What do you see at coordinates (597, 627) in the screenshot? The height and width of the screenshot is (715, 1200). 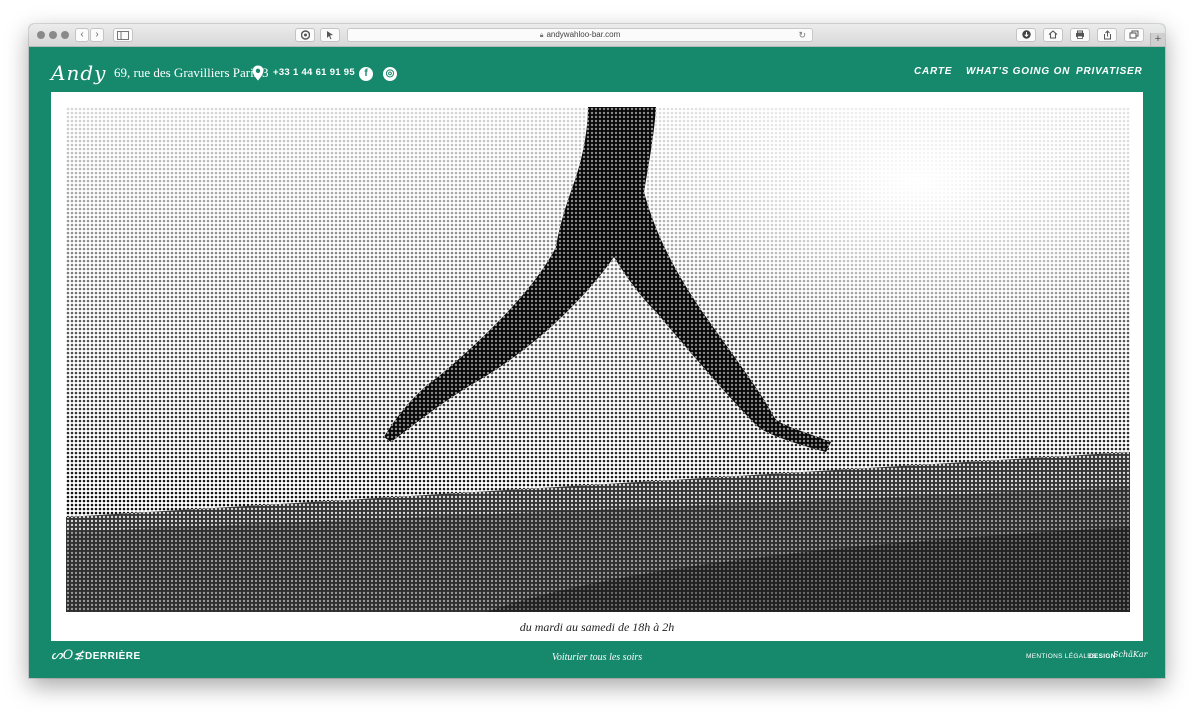 I see `opening-hours: du mardi au samedi de 18h à 2h` at bounding box center [597, 627].